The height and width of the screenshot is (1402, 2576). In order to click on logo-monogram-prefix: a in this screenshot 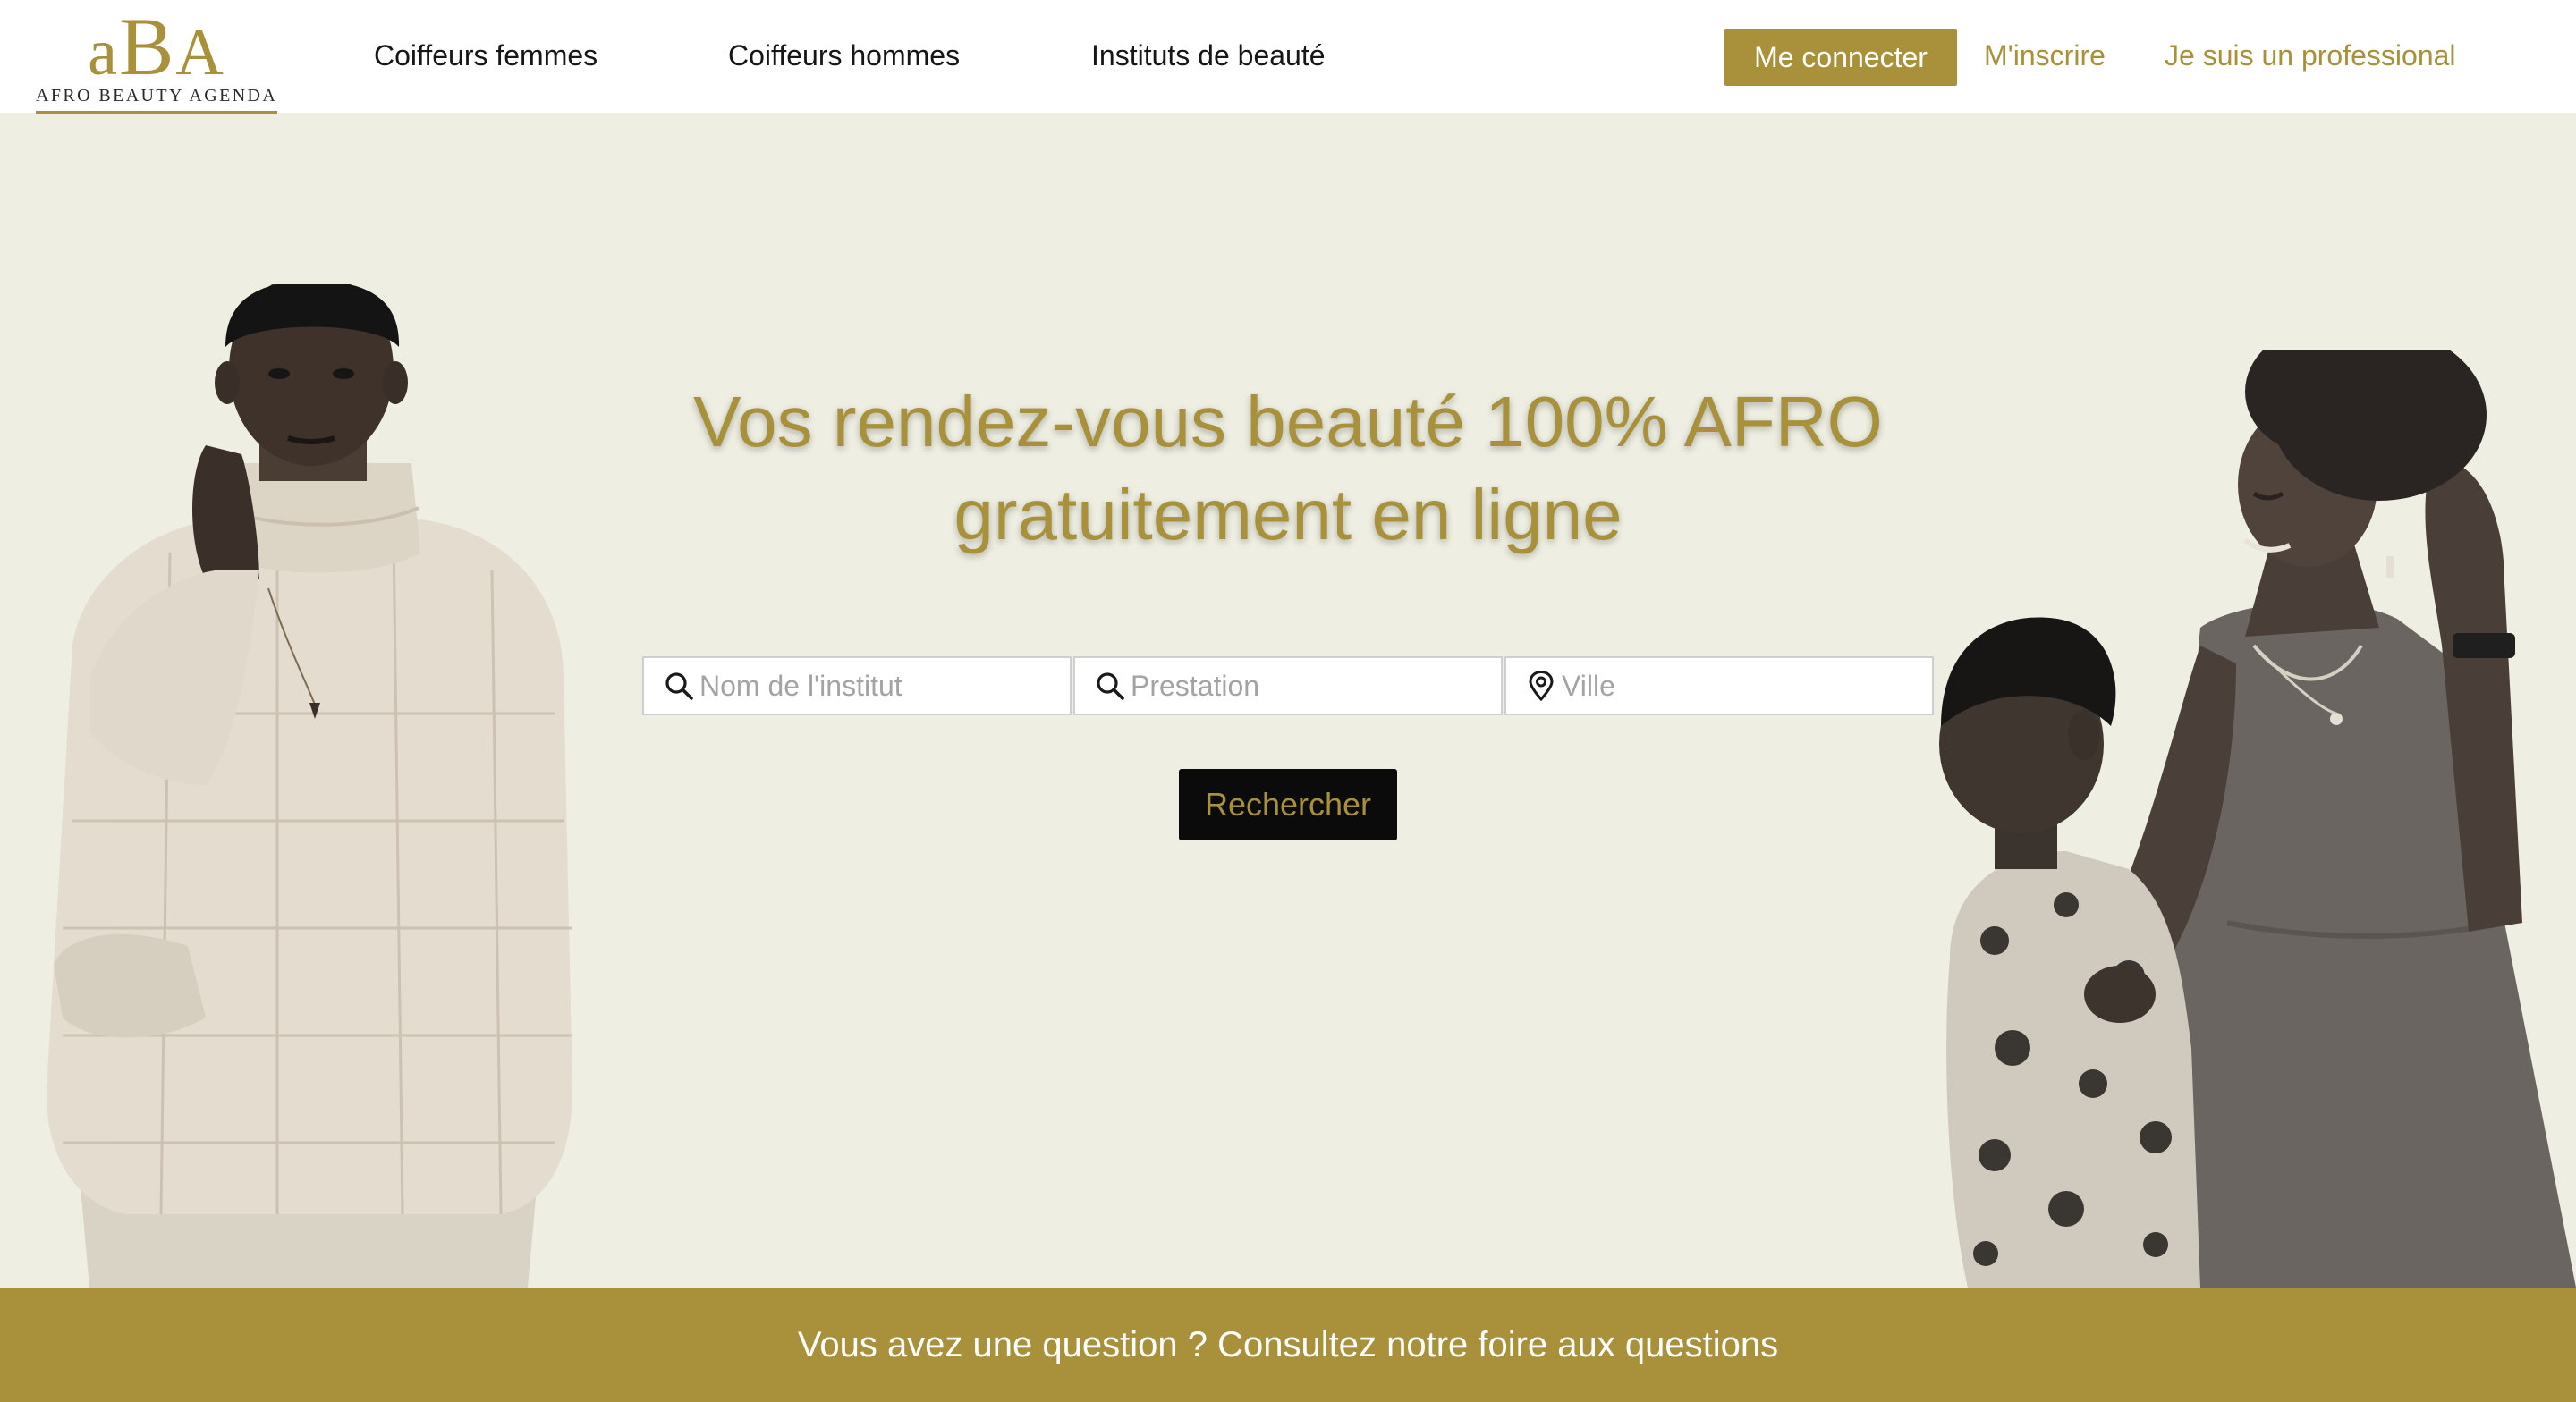, I will do `click(104, 52)`.